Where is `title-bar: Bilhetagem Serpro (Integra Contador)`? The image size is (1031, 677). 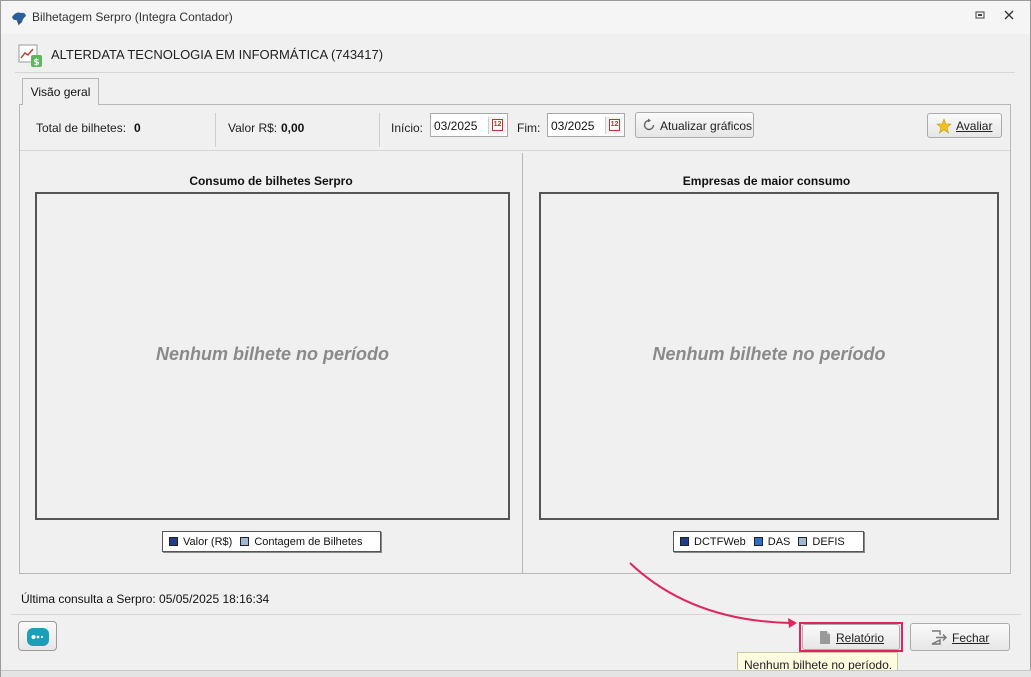 title-bar: Bilhetagem Serpro (Integra Contador) is located at coordinates (515, 17).